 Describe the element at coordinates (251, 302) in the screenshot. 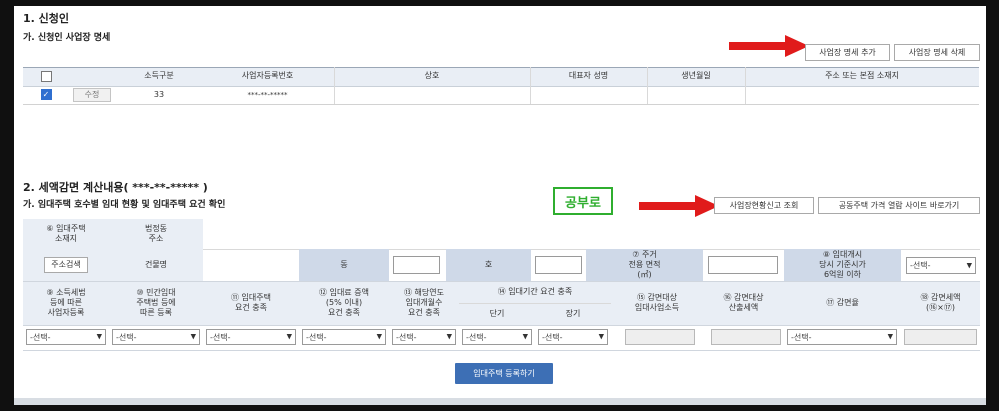

I see `col-rental-housing-requirement: ⑪ 임대주택 요건 충족` at that location.